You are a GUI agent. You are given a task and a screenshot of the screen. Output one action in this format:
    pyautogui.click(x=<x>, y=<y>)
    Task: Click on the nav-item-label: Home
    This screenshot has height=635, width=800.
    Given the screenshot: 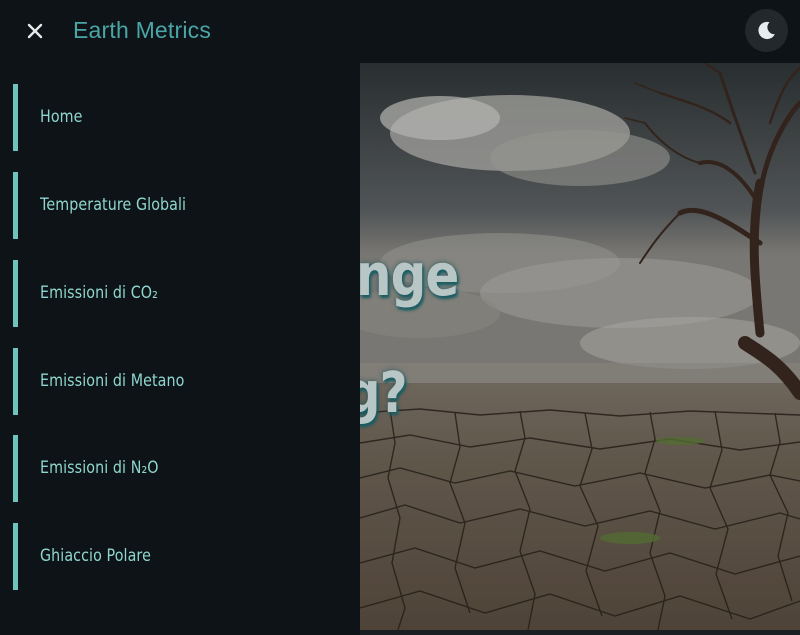 What is the action you would take?
    pyautogui.click(x=61, y=117)
    